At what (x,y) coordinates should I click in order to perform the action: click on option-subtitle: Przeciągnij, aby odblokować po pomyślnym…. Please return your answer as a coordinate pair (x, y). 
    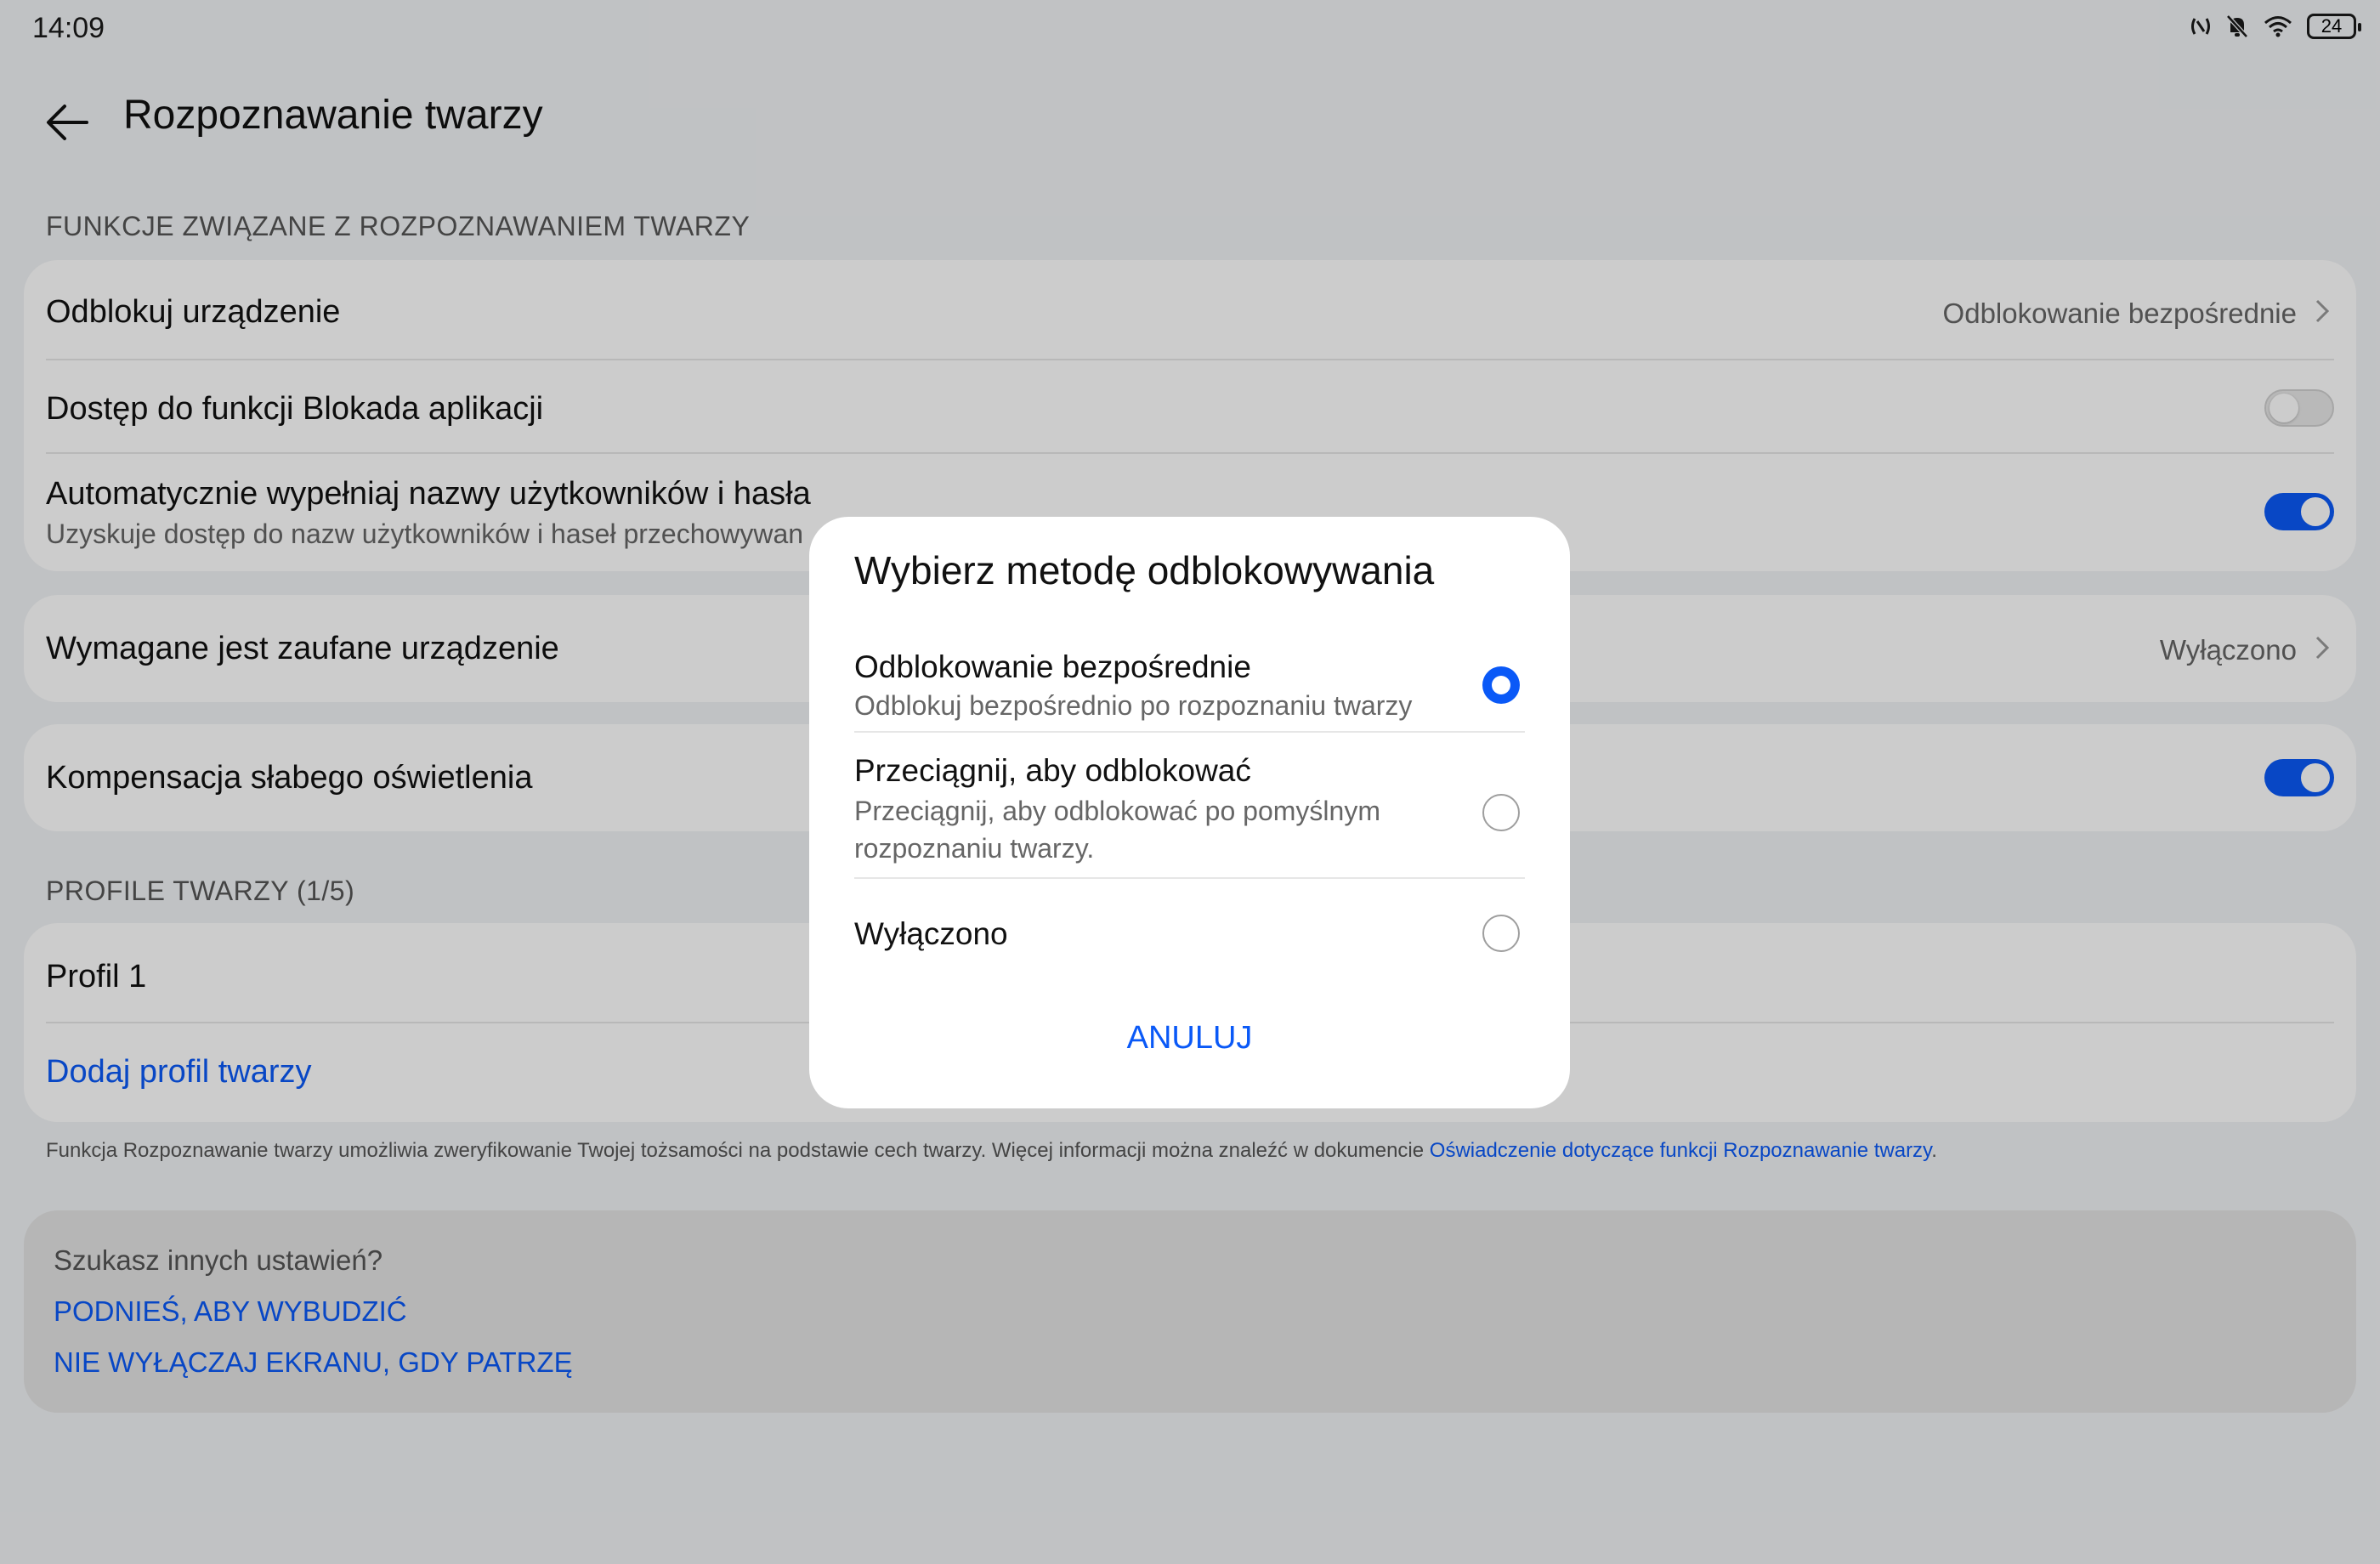
    Looking at the image, I should click on (1117, 830).